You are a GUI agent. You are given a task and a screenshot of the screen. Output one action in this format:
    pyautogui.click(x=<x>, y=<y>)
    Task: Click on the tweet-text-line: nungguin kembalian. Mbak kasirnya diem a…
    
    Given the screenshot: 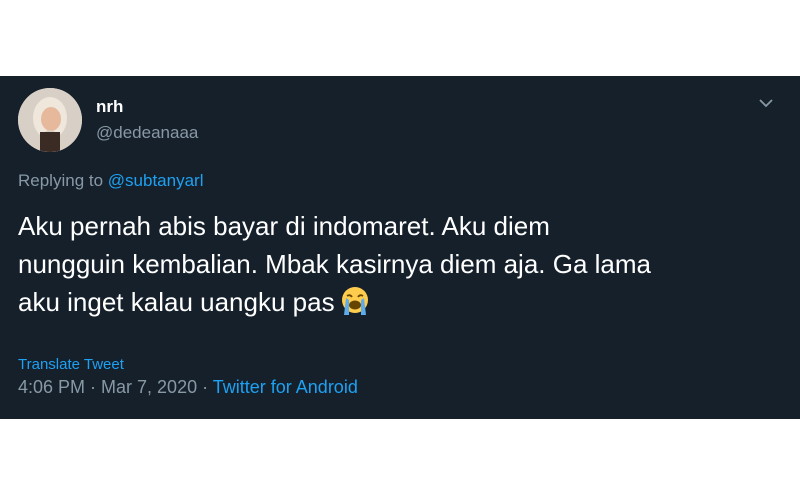 What is the action you would take?
    pyautogui.click(x=335, y=264)
    